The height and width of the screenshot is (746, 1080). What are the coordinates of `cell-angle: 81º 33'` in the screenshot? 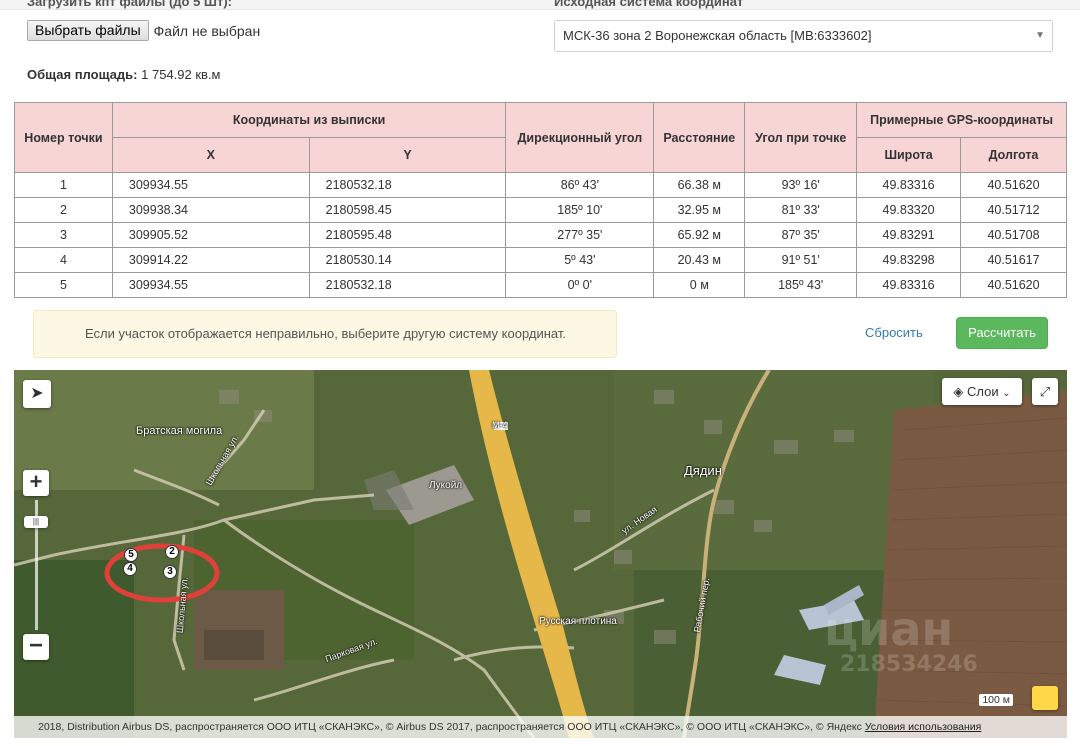 It's located at (801, 210).